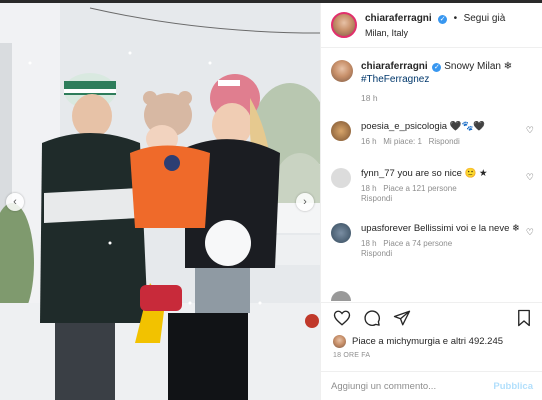 The width and height of the screenshot is (542, 400). I want to click on caption-username: chiaraferragni, so click(394, 66).